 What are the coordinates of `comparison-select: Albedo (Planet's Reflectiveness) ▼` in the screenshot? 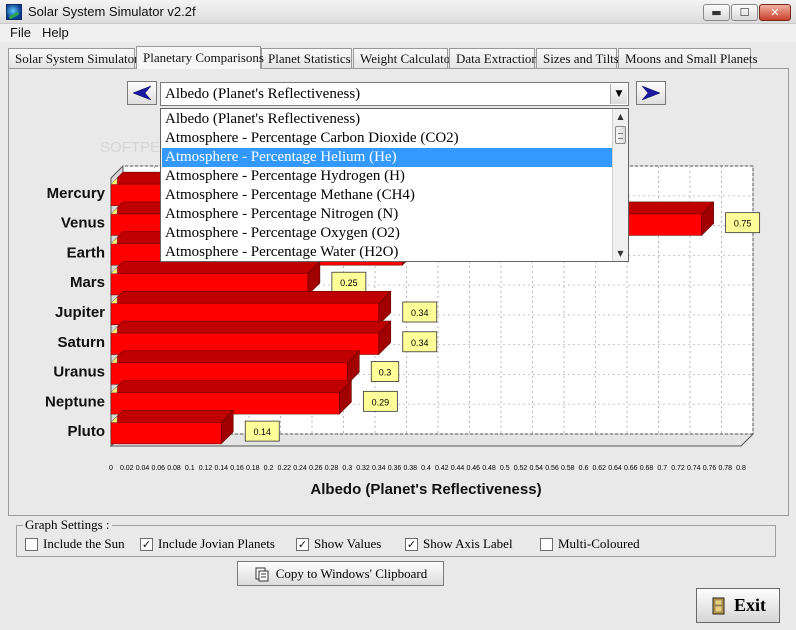 It's located at (394, 94).